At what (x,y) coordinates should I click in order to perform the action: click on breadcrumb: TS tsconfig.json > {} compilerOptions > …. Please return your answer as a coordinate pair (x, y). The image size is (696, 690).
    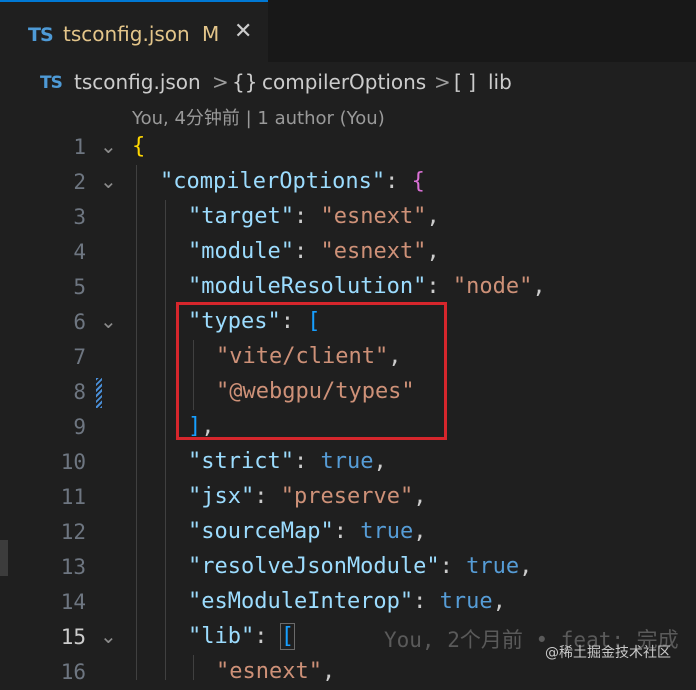
    Looking at the image, I should click on (348, 82).